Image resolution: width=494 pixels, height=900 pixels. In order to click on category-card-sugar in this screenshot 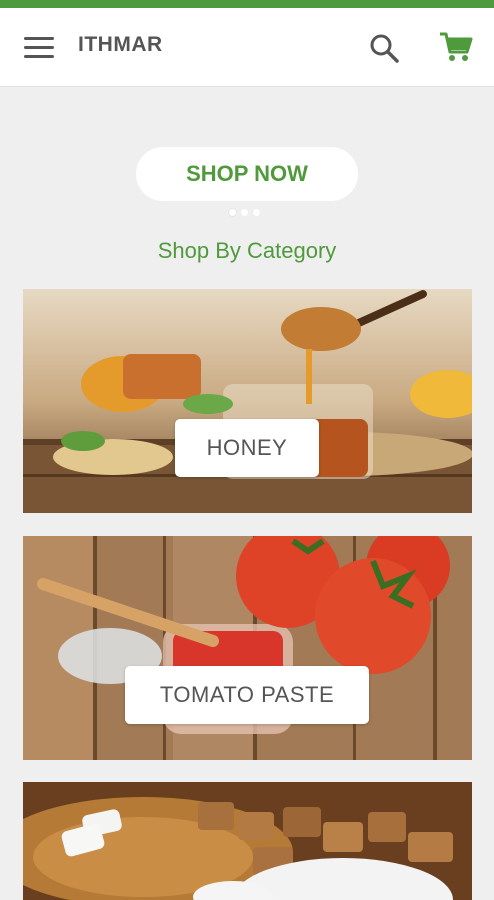, I will do `click(247, 841)`.